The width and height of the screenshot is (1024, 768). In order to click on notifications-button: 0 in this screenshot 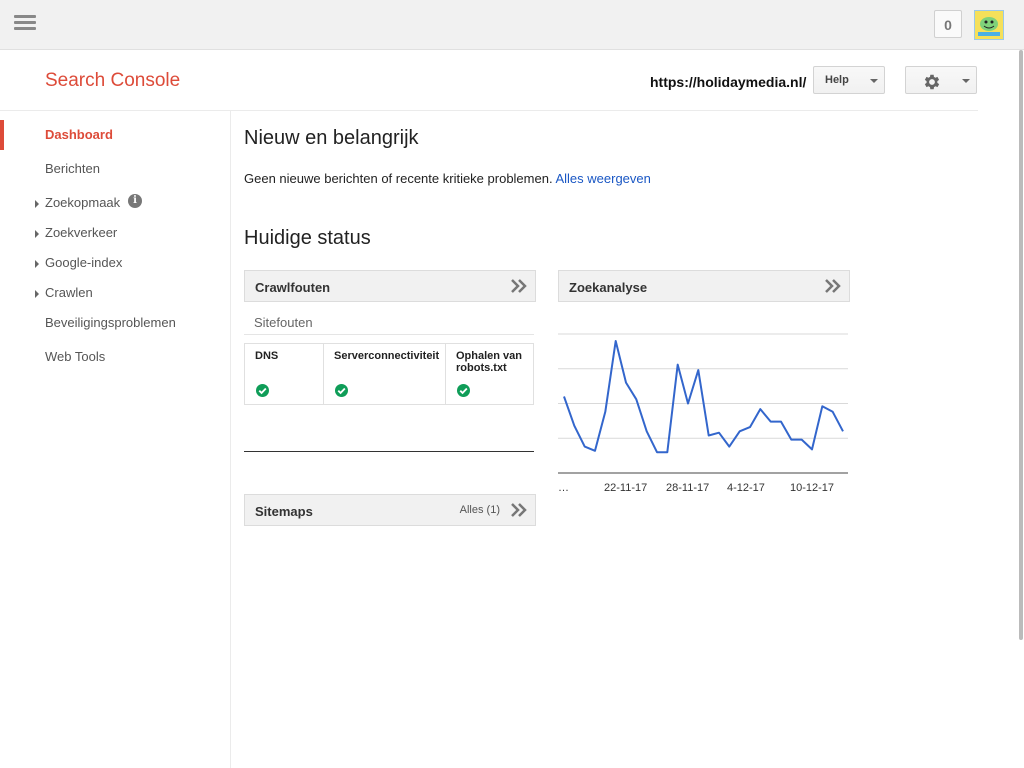, I will do `click(948, 24)`.